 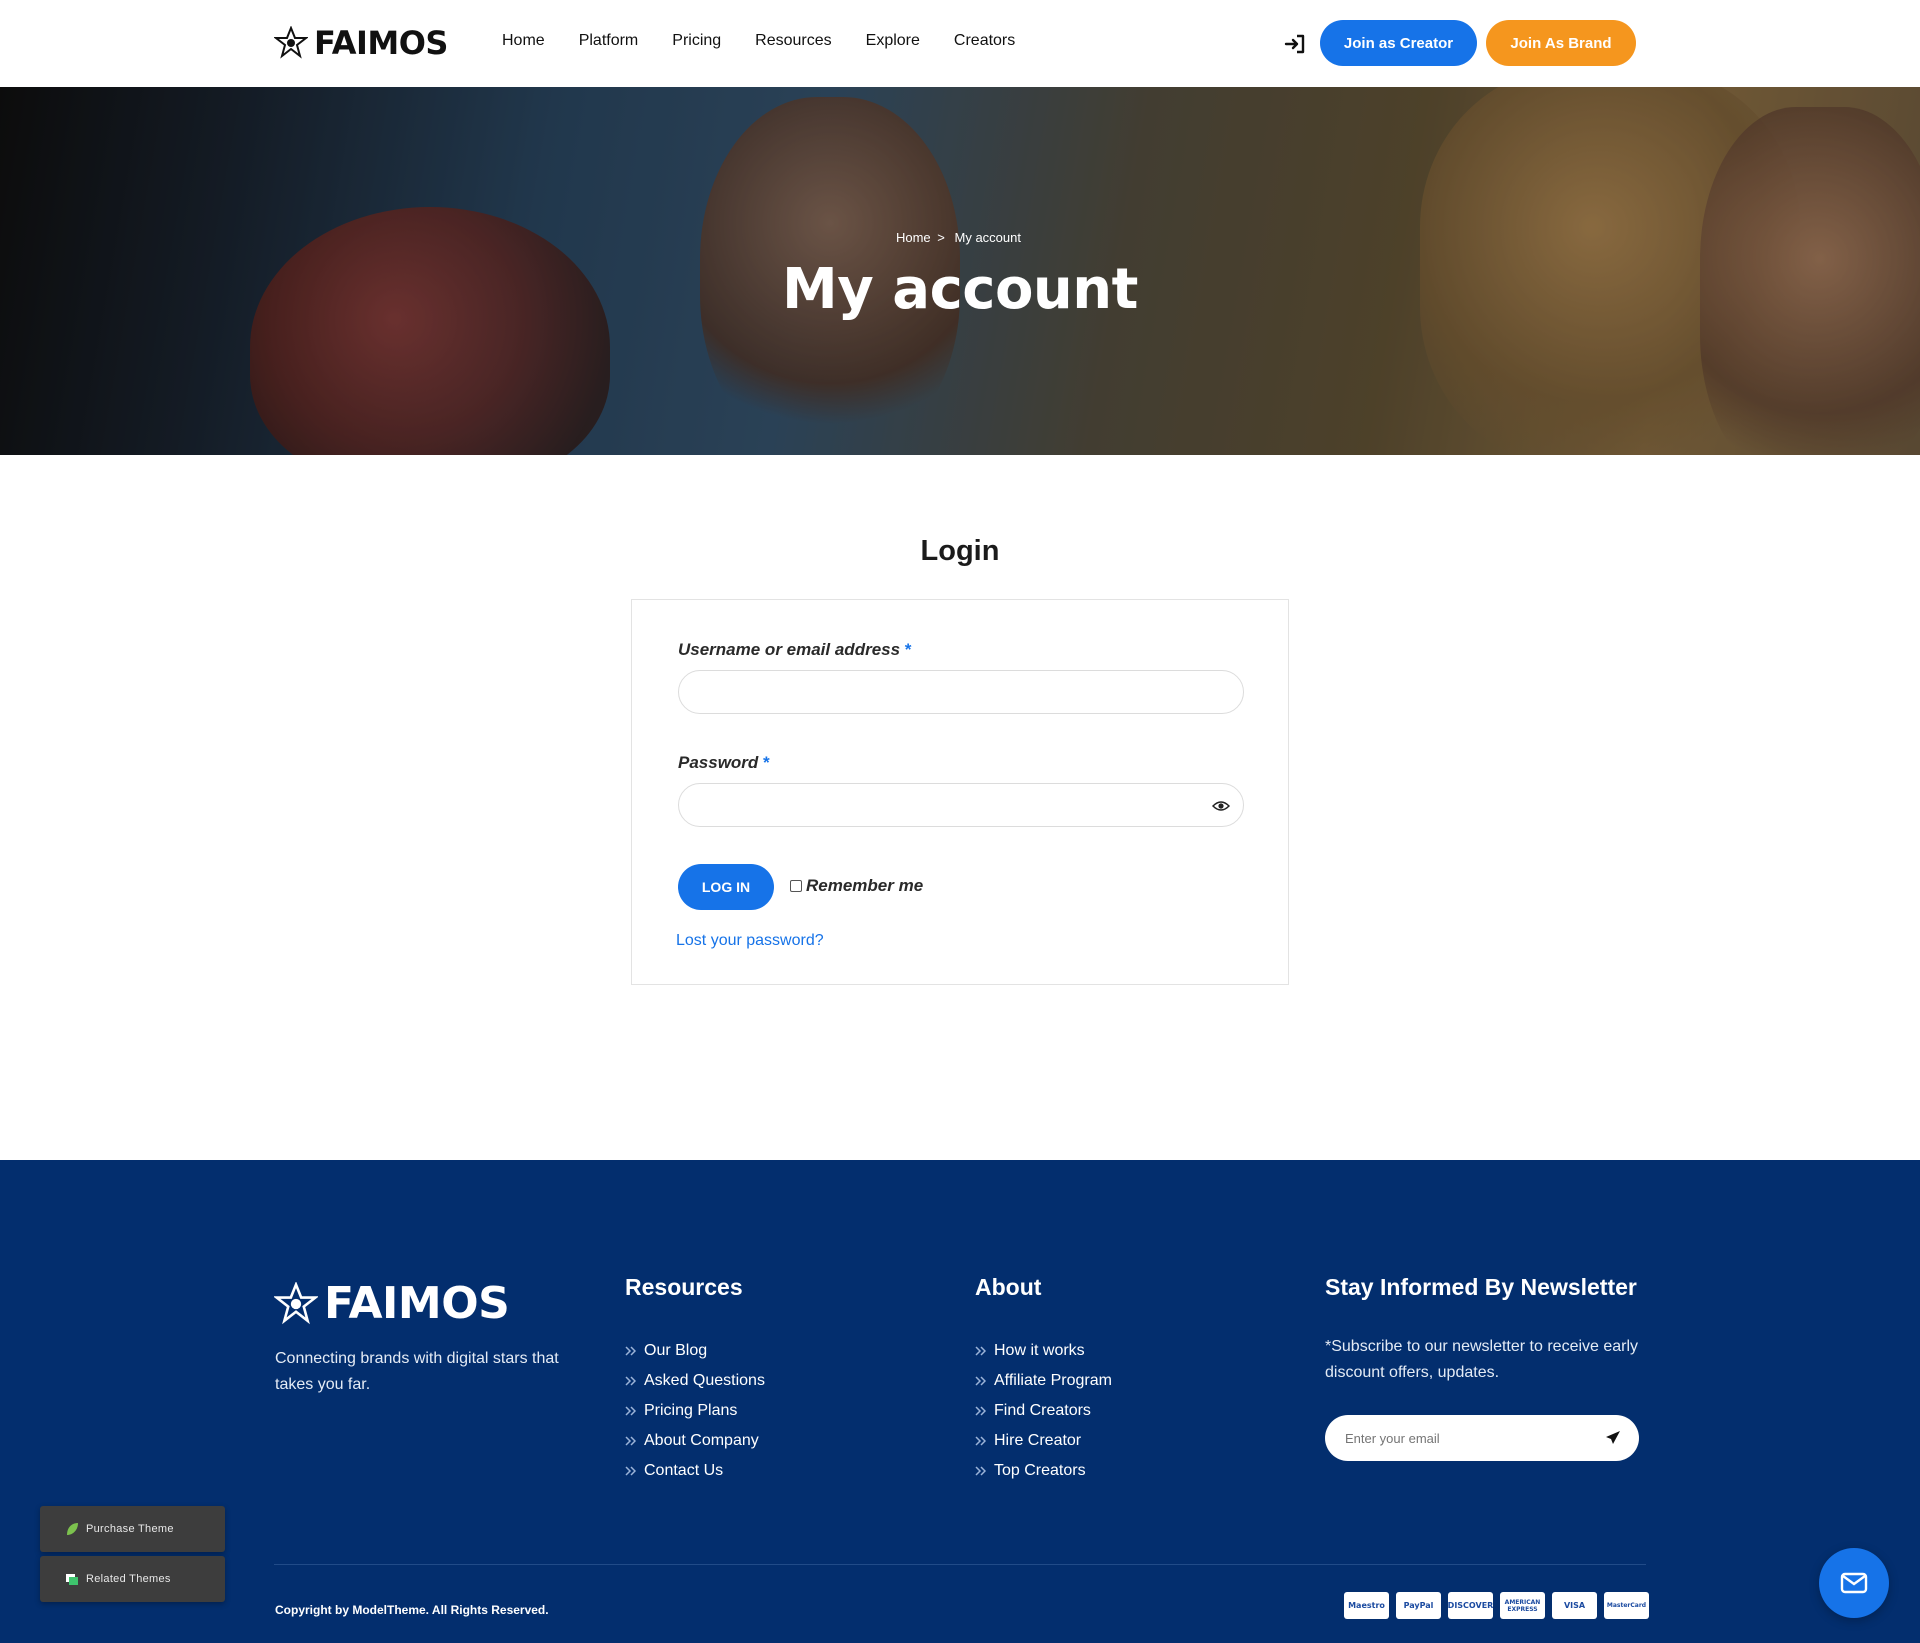 I want to click on footer-link-label: Top Creators, so click(x=1040, y=1470).